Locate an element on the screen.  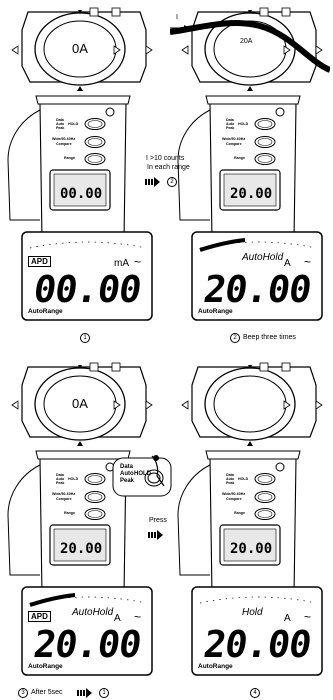
zoom-label-peak: Peak is located at coordinates (127, 481).